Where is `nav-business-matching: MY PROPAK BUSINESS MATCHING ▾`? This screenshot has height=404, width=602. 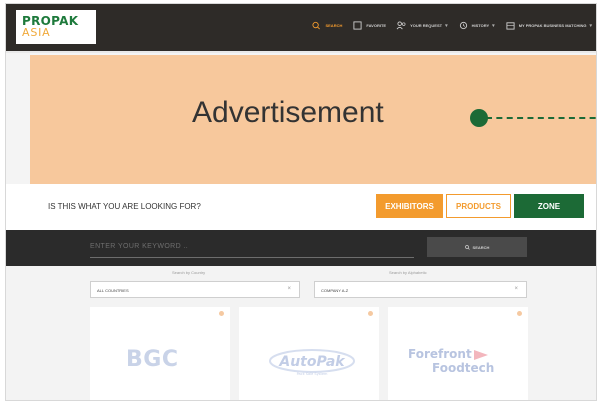
nav-business-matching: MY PROPAK BUSINESS MATCHING ▾ is located at coordinates (548, 25).